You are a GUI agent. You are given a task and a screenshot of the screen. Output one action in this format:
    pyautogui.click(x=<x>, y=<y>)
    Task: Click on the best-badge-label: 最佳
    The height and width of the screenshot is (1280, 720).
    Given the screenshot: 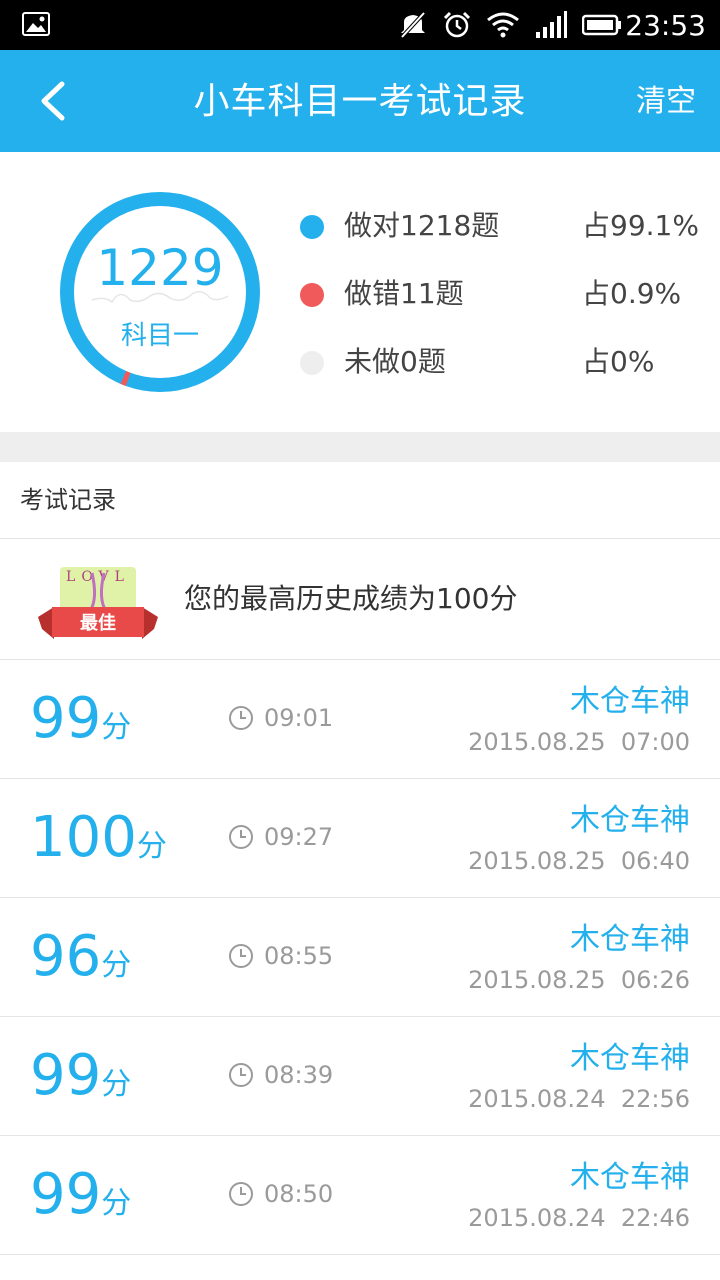 What is the action you would take?
    pyautogui.click(x=98, y=623)
    